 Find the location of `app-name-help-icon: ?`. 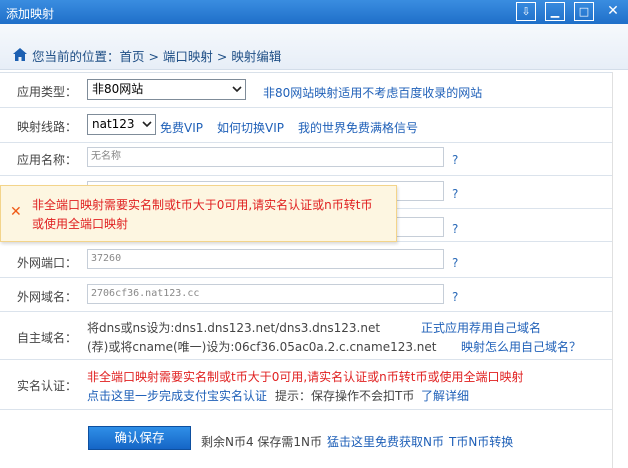

app-name-help-icon: ? is located at coordinates (455, 160).